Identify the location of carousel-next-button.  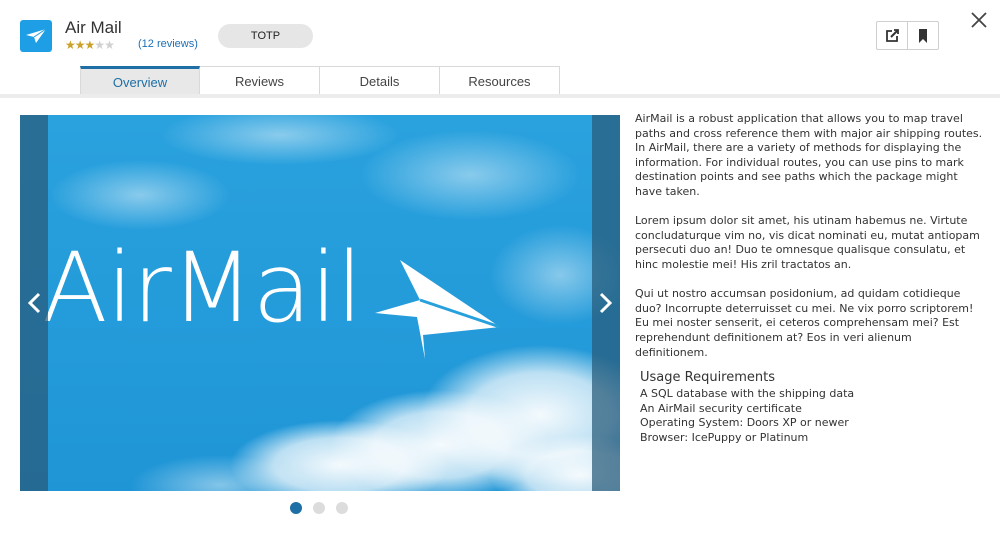
(606, 303).